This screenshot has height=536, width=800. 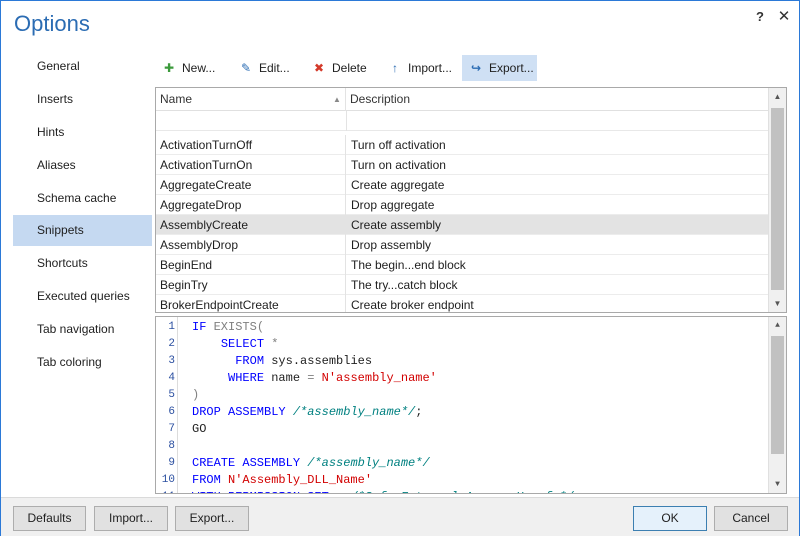 I want to click on line-number: 1, so click(x=171, y=327).